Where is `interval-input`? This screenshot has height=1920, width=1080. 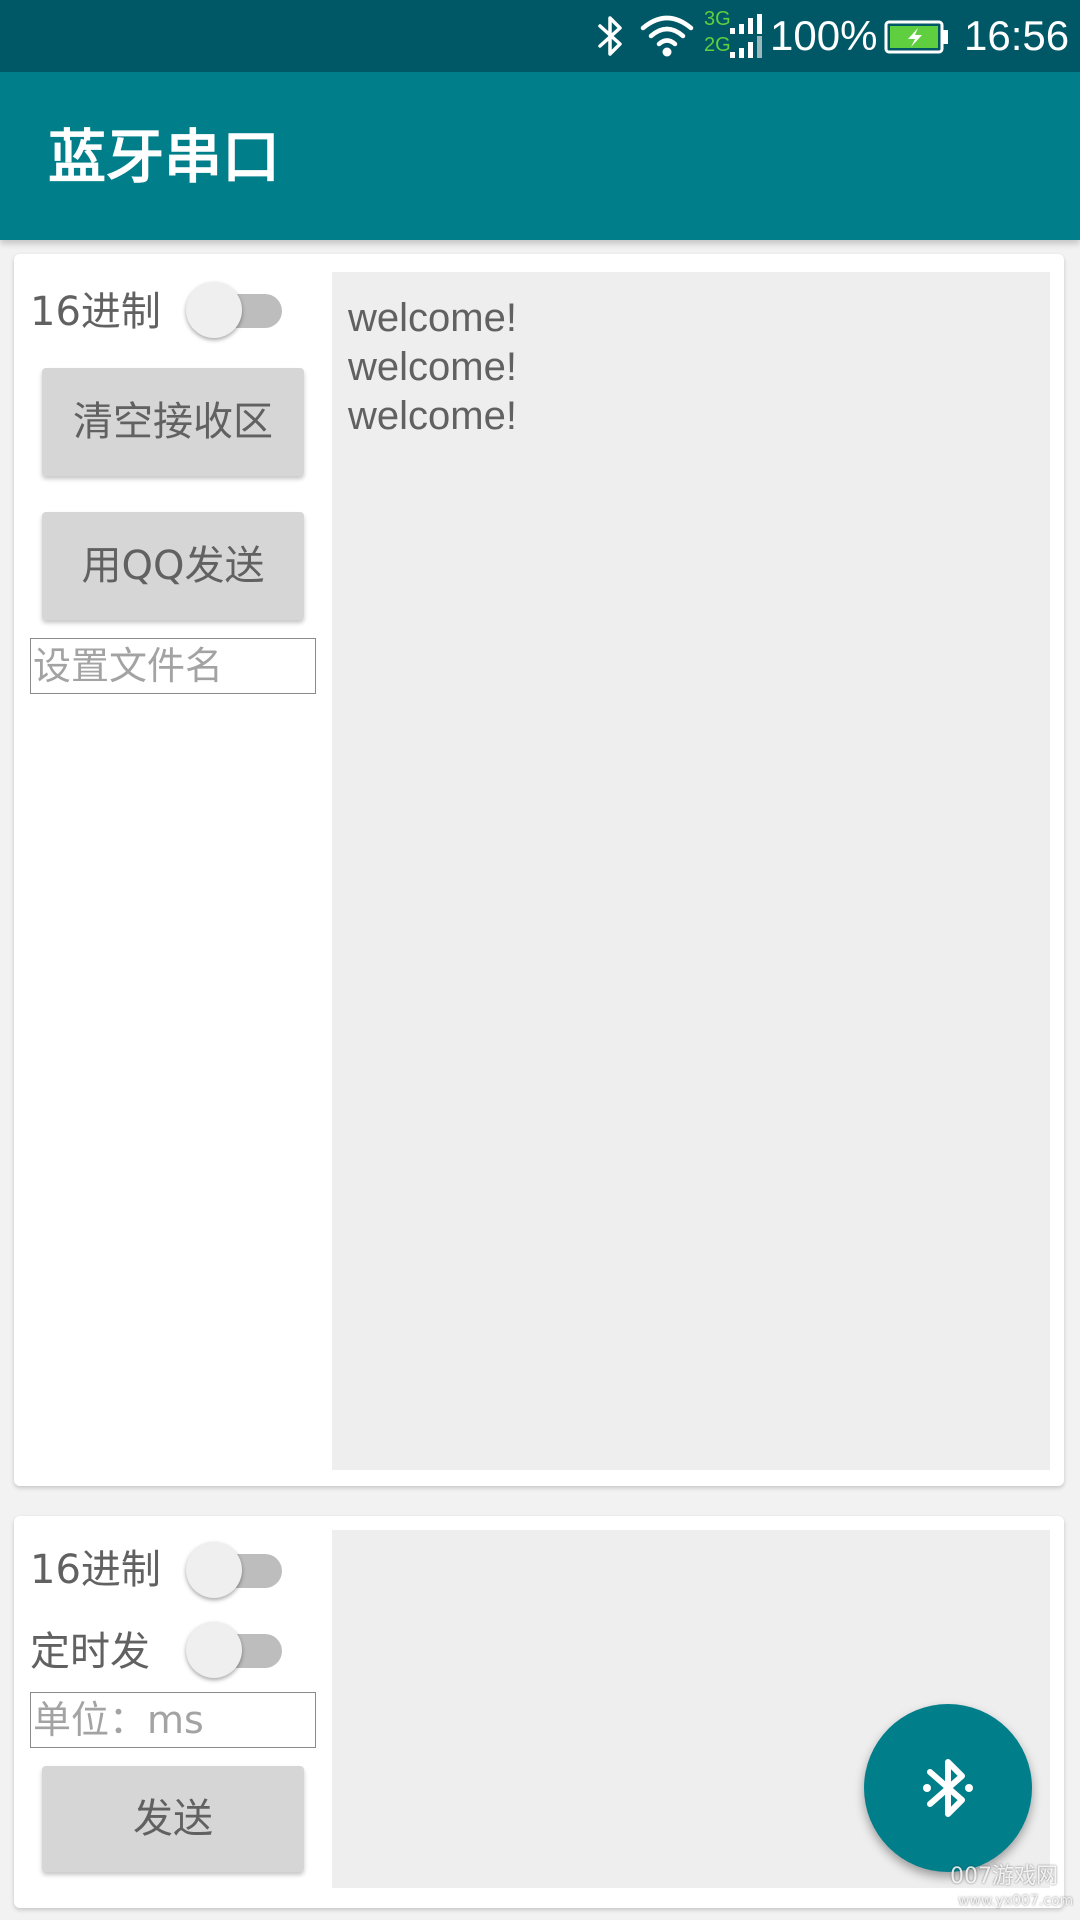
interval-input is located at coordinates (173, 1720).